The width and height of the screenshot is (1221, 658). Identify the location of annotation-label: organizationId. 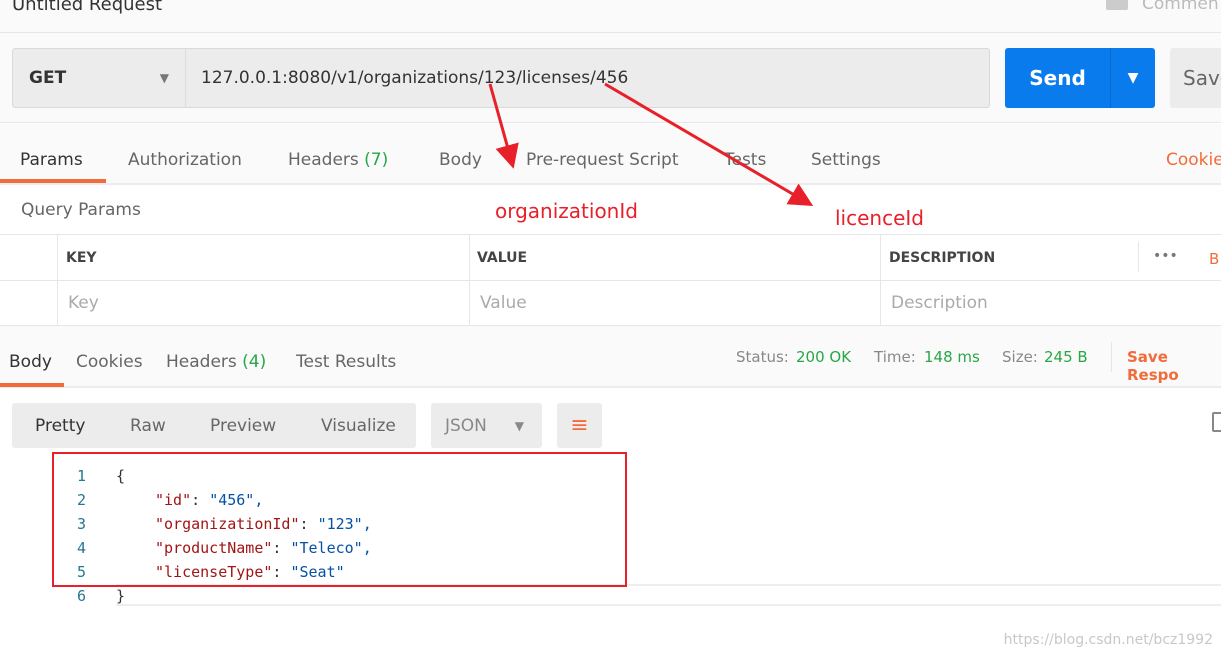
(566, 211).